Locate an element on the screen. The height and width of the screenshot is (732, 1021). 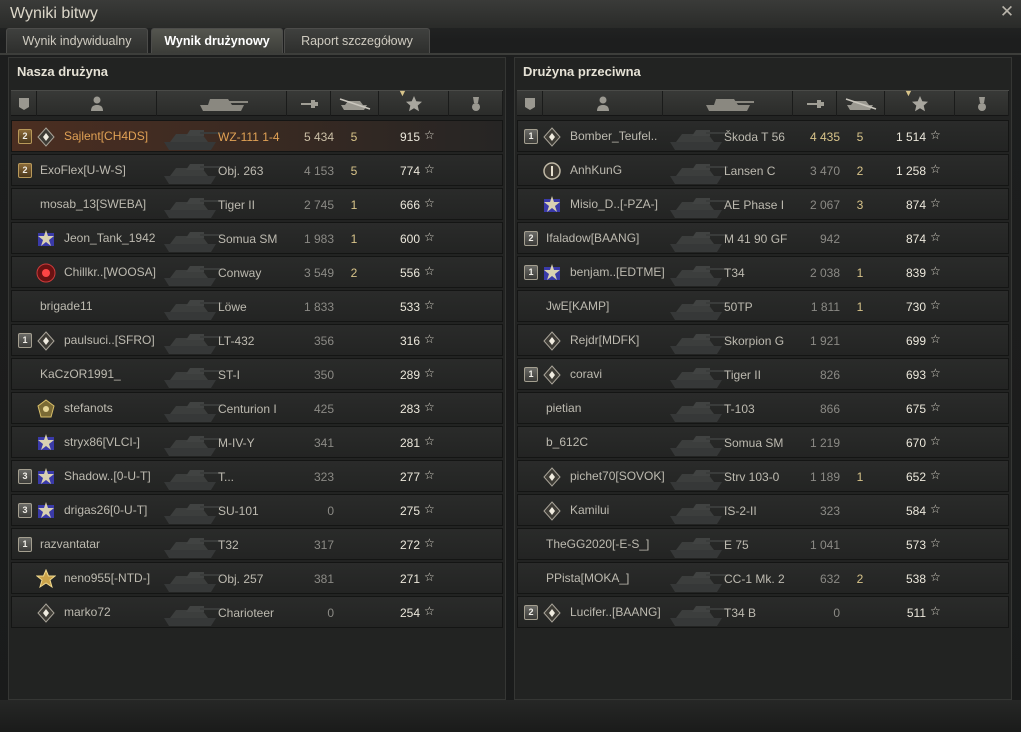
xp-value: 538 is located at coordinates (915, 579).